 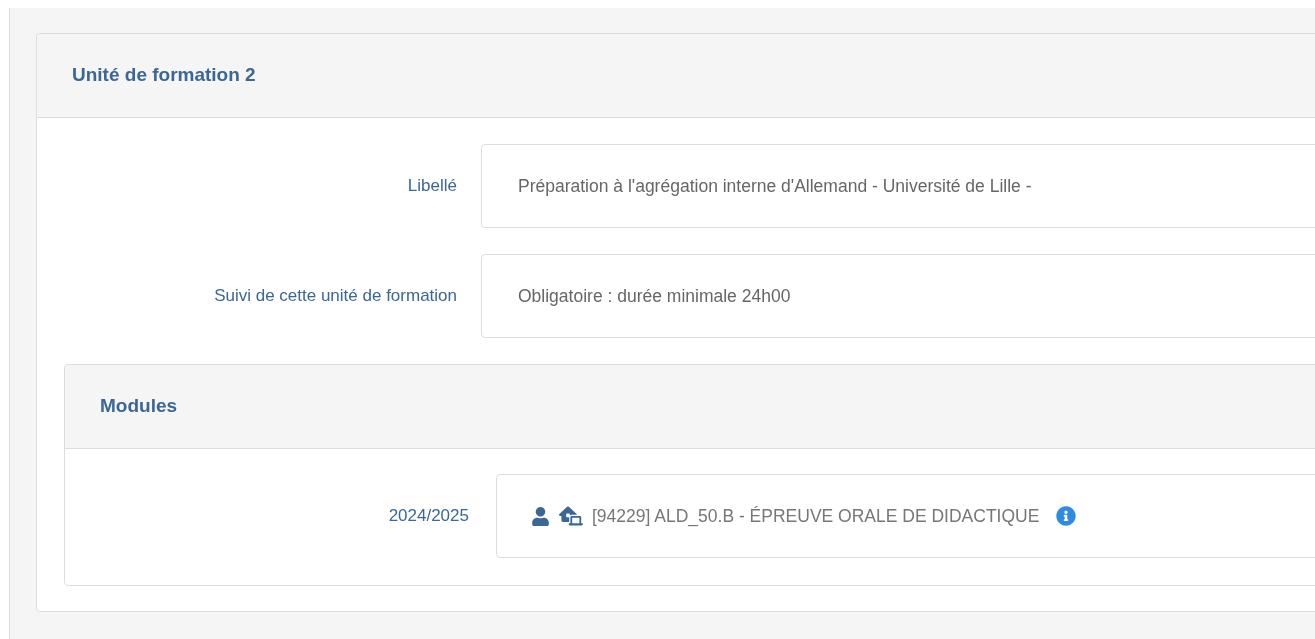 What do you see at coordinates (164, 75) in the screenshot?
I see `panel-title: Unité de formation 2` at bounding box center [164, 75].